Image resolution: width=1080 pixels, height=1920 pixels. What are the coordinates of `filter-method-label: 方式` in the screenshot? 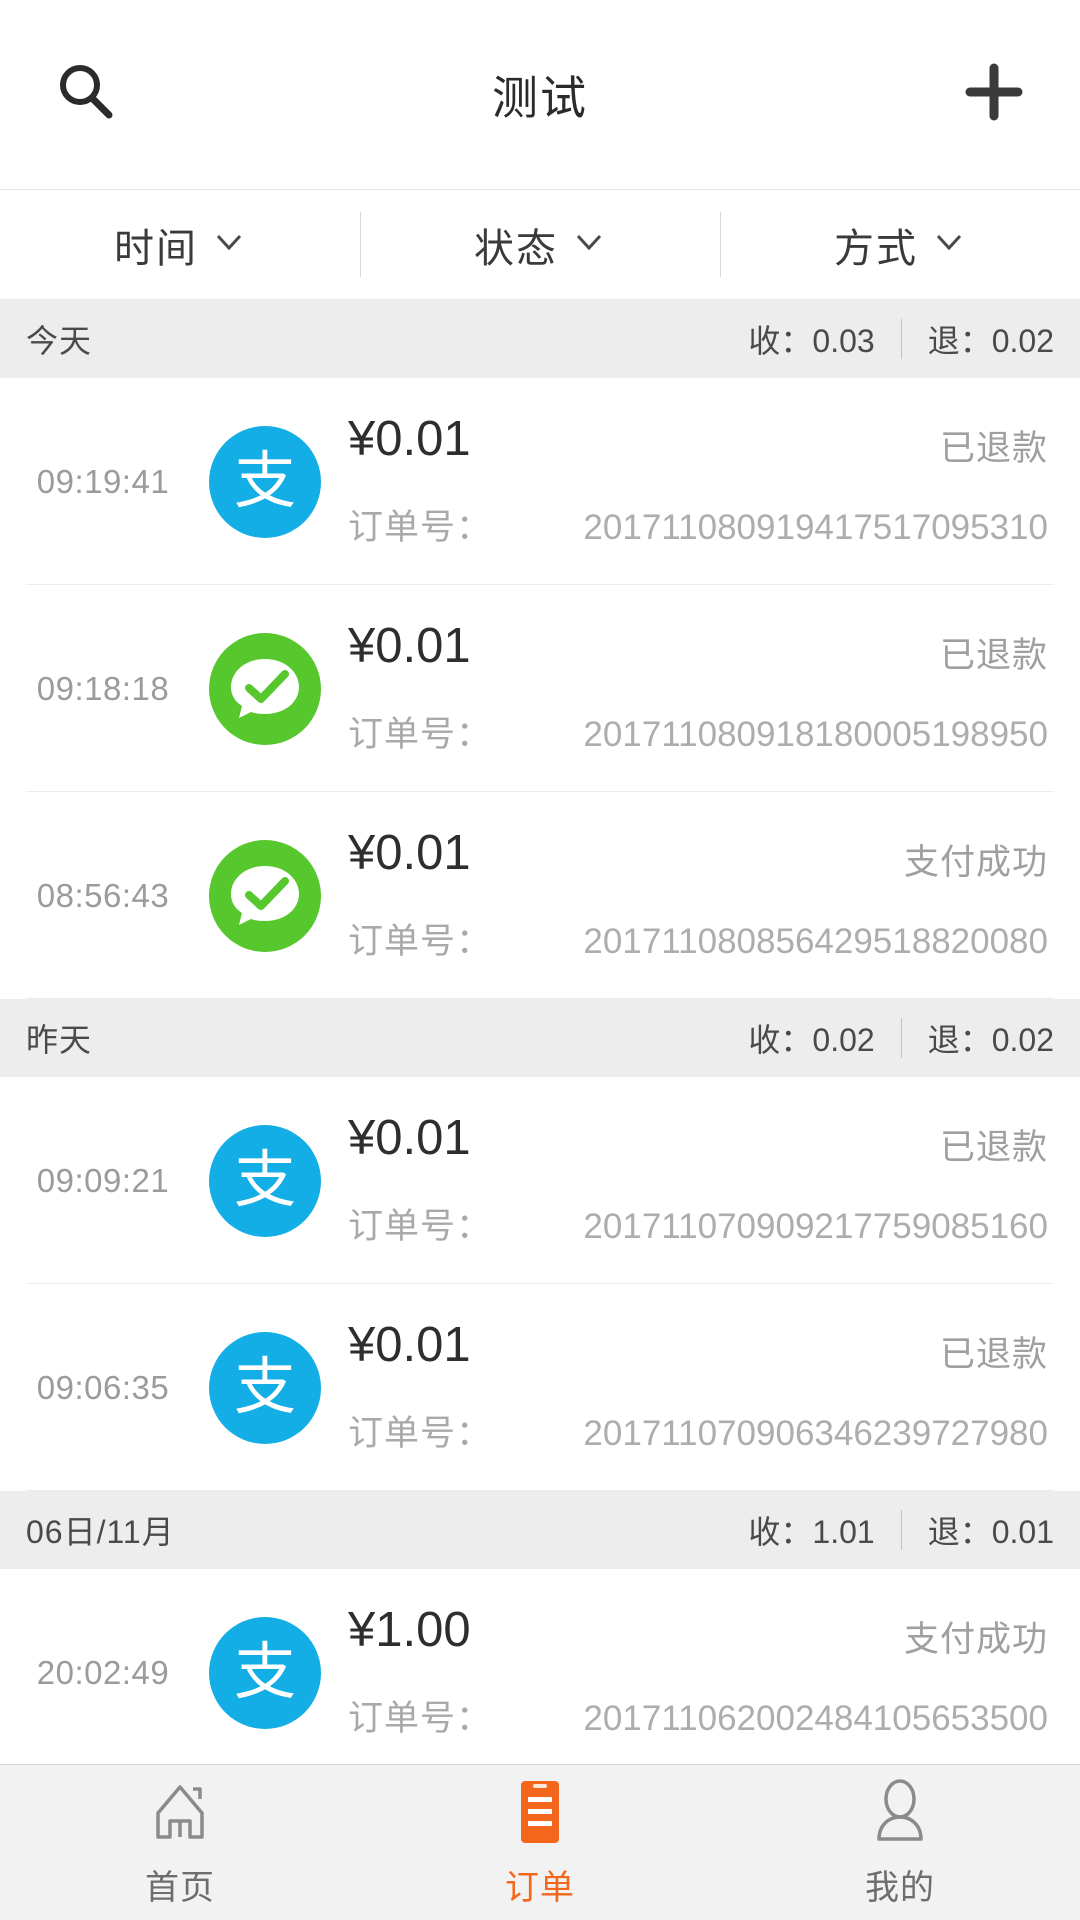 It's located at (876, 248).